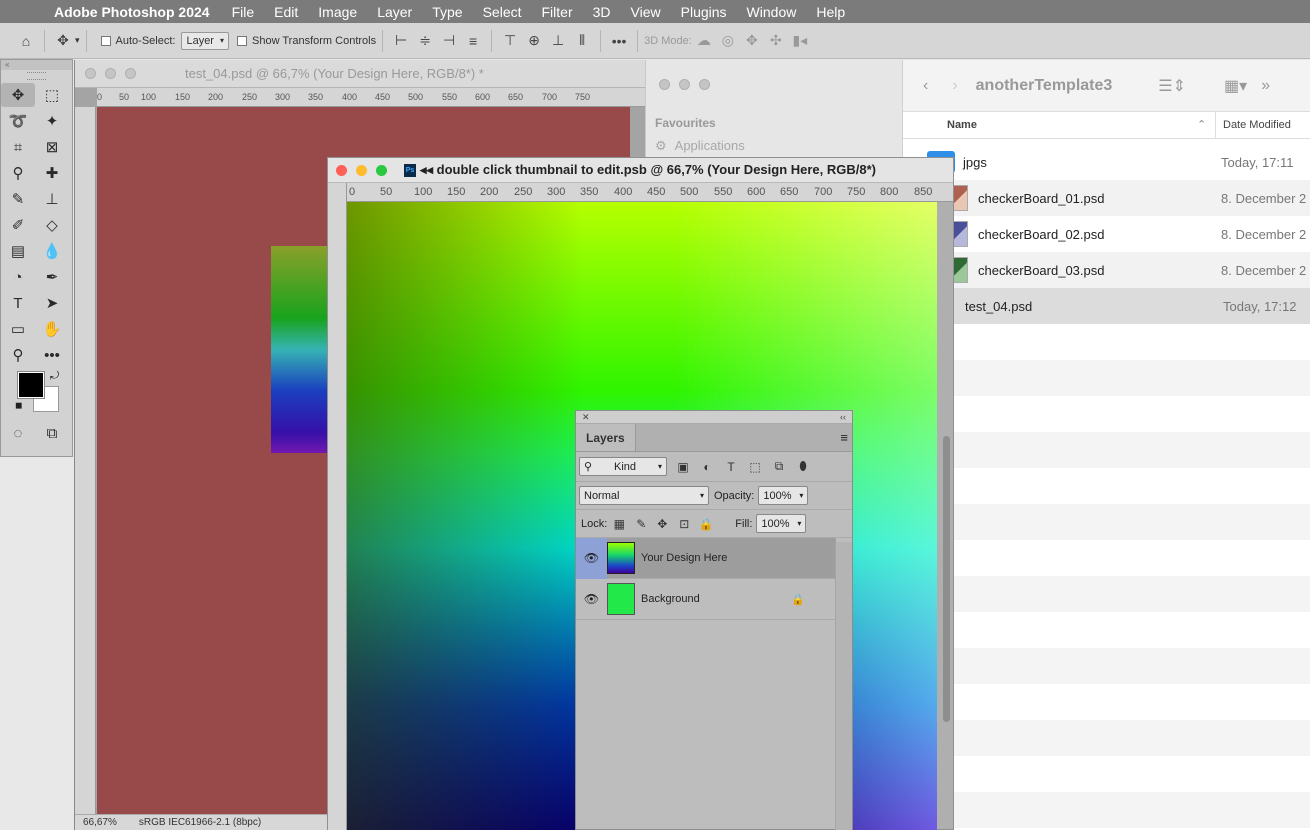 Image resolution: width=1310 pixels, height=830 pixels. Describe the element at coordinates (755, 467) in the screenshot. I see `shape-filter-icon: ⬚` at that location.